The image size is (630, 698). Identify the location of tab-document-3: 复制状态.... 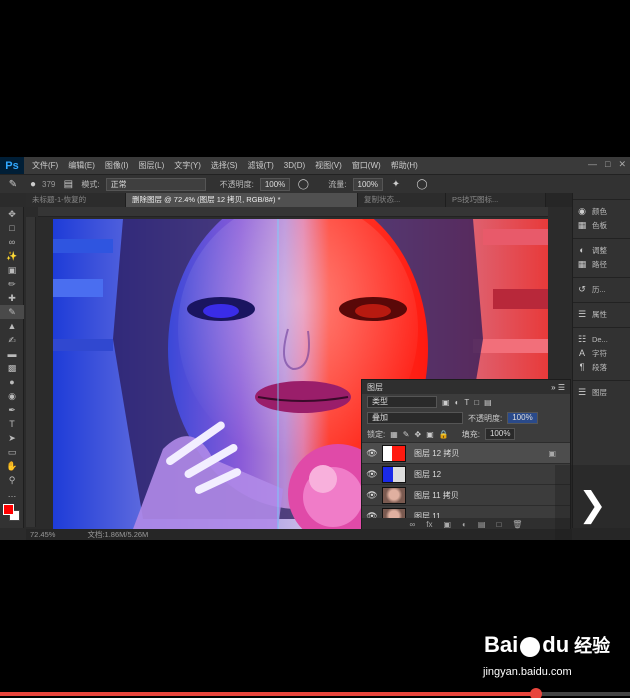
(402, 200).